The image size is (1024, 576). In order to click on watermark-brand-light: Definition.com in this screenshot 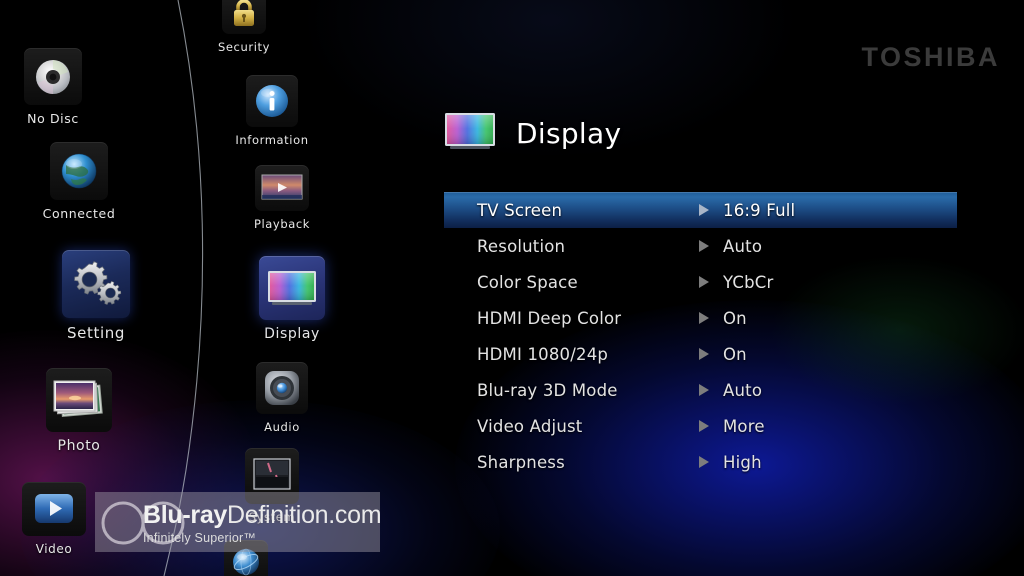, I will do `click(304, 515)`.